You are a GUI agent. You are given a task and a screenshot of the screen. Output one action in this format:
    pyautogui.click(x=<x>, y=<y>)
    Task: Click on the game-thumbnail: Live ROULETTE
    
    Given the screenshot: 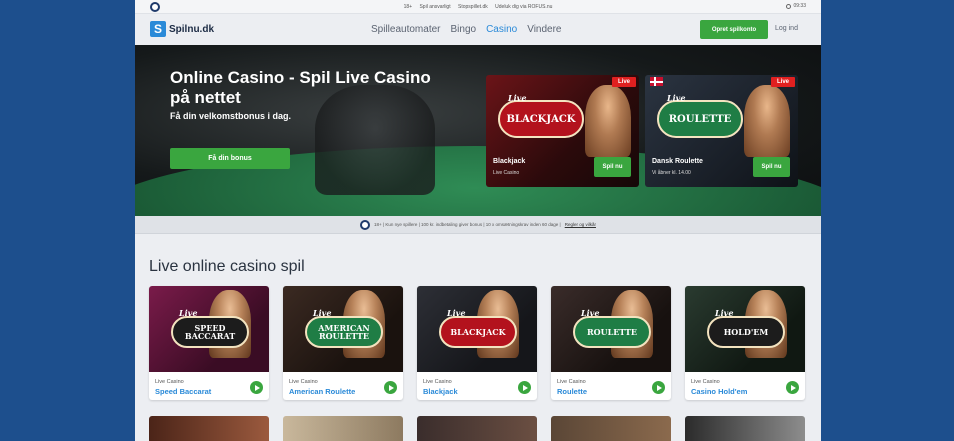 What is the action you would take?
    pyautogui.click(x=611, y=329)
    